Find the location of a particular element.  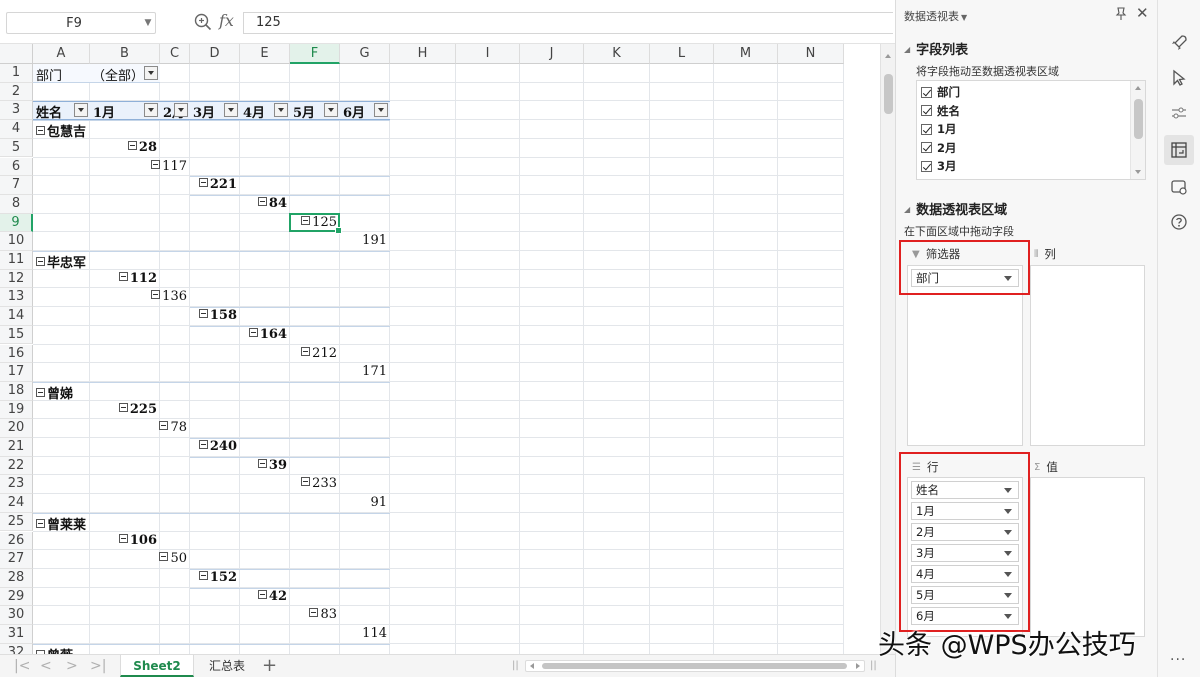

row-header: 19 is located at coordinates (16, 410).